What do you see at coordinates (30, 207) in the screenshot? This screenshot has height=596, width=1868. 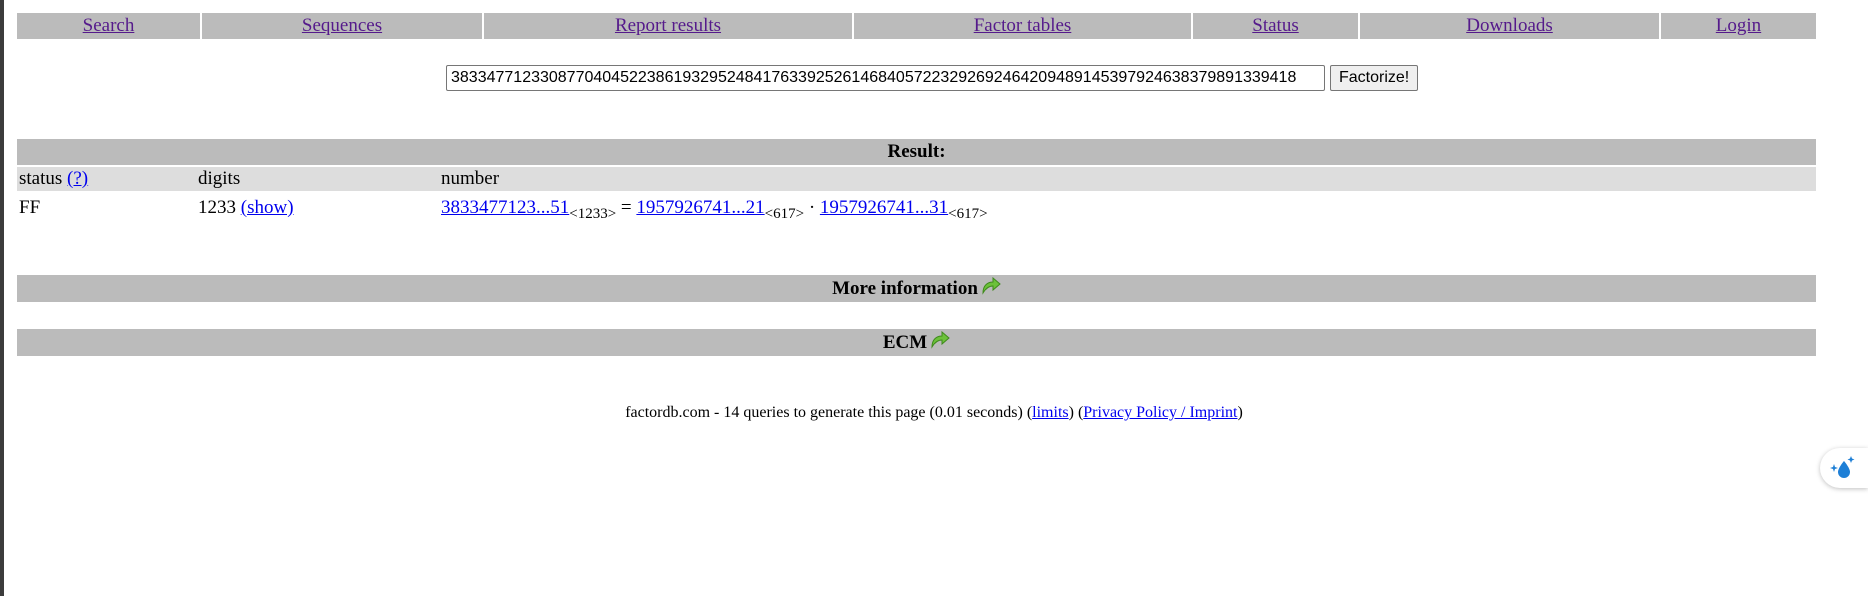 I see `status-value: FF` at bounding box center [30, 207].